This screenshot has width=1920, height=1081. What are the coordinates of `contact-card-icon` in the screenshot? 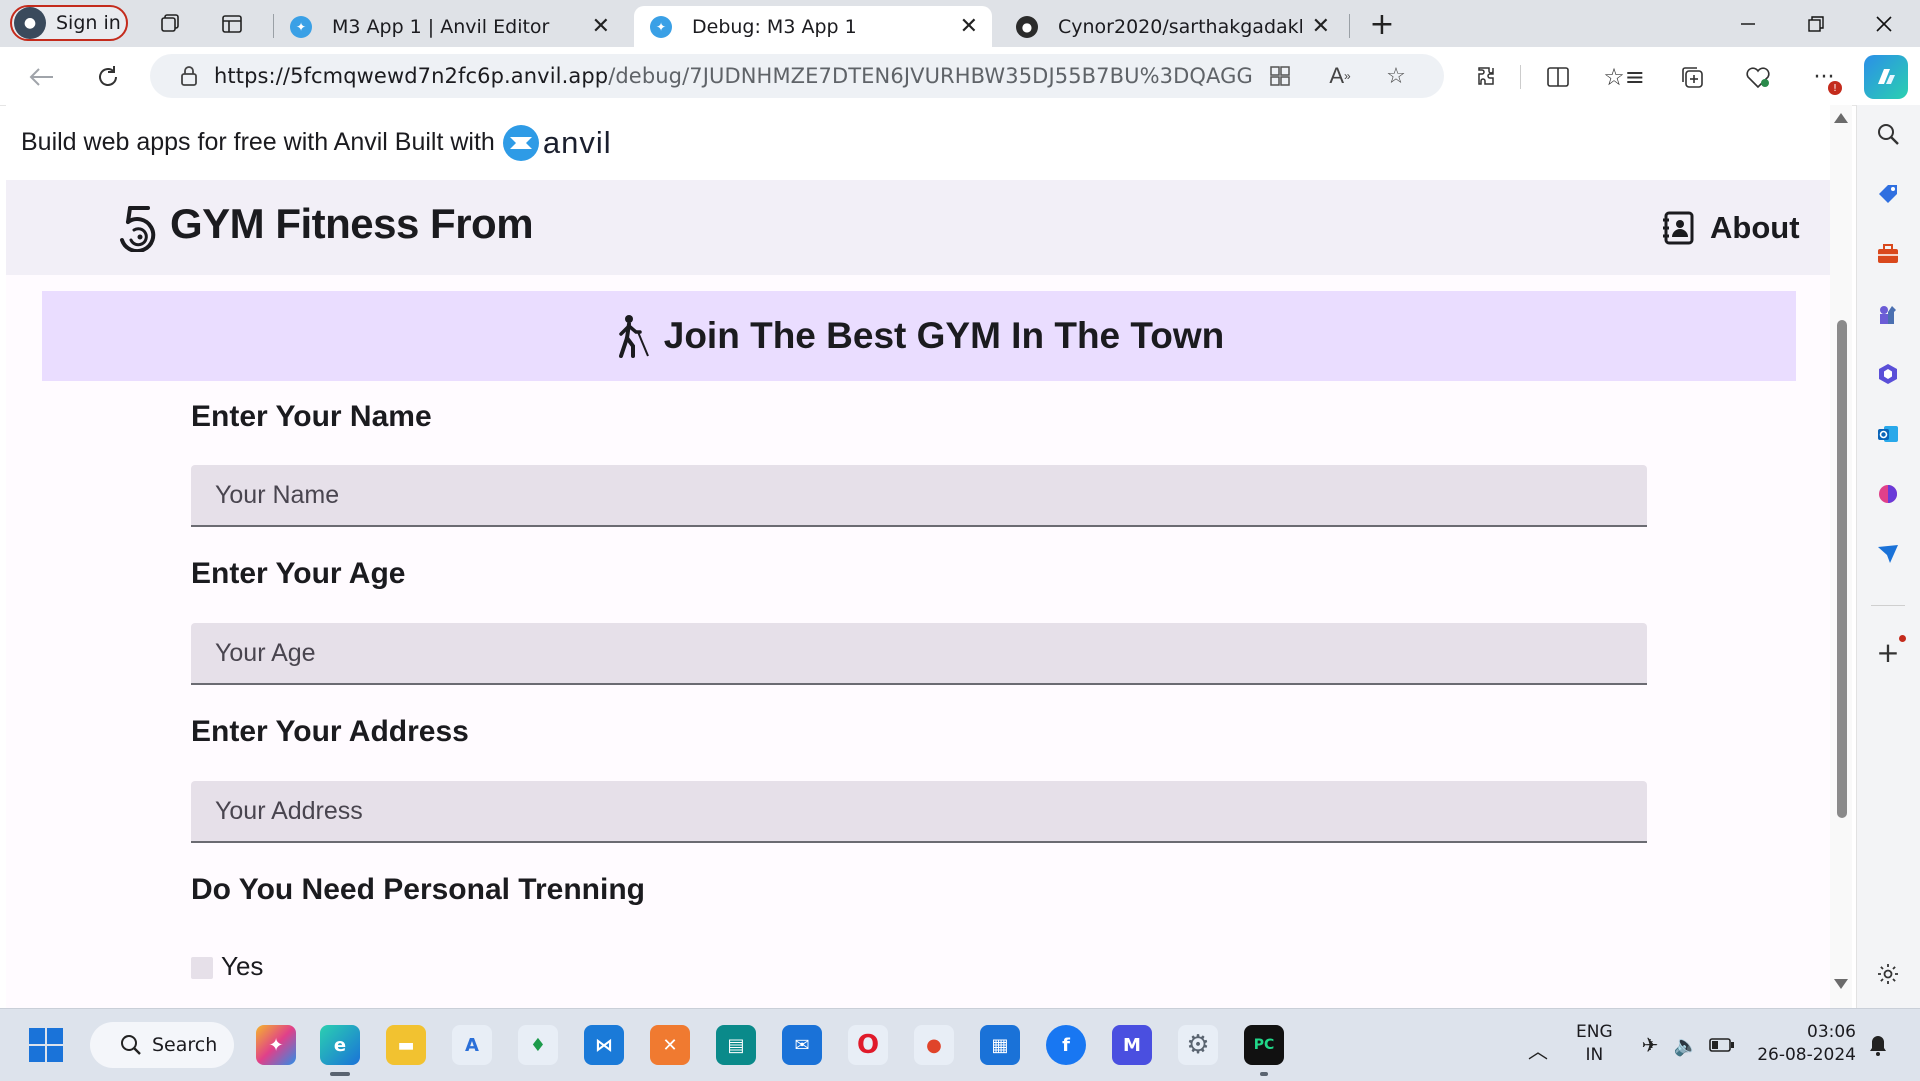 It's located at (1678, 228).